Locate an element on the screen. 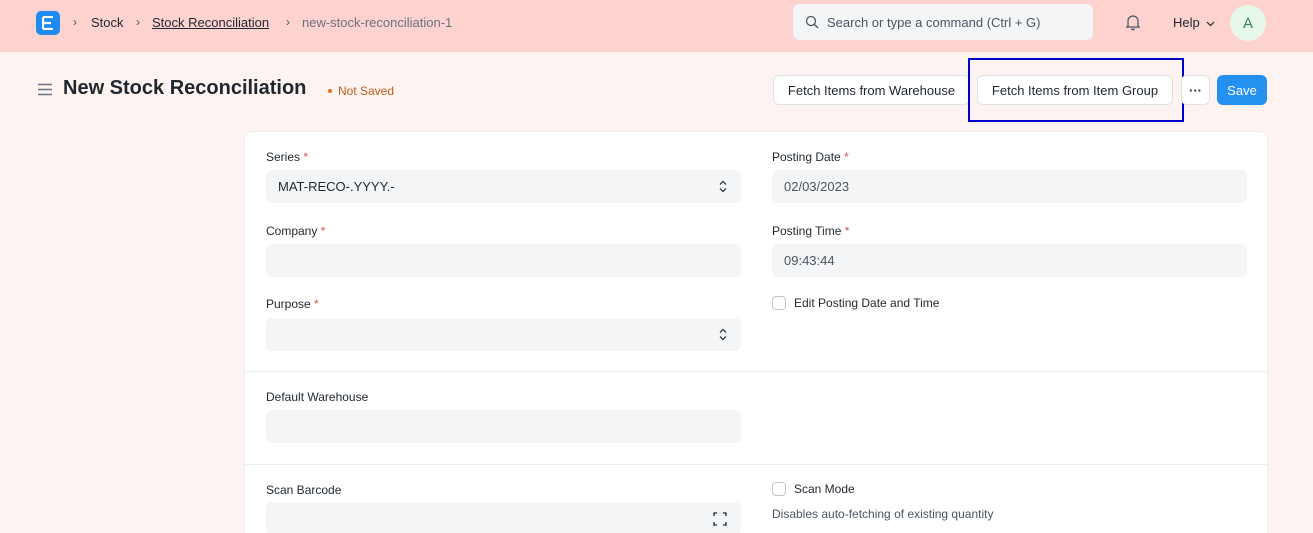 The image size is (1313, 533). scan-mode-label: Scan Mode is located at coordinates (824, 489).